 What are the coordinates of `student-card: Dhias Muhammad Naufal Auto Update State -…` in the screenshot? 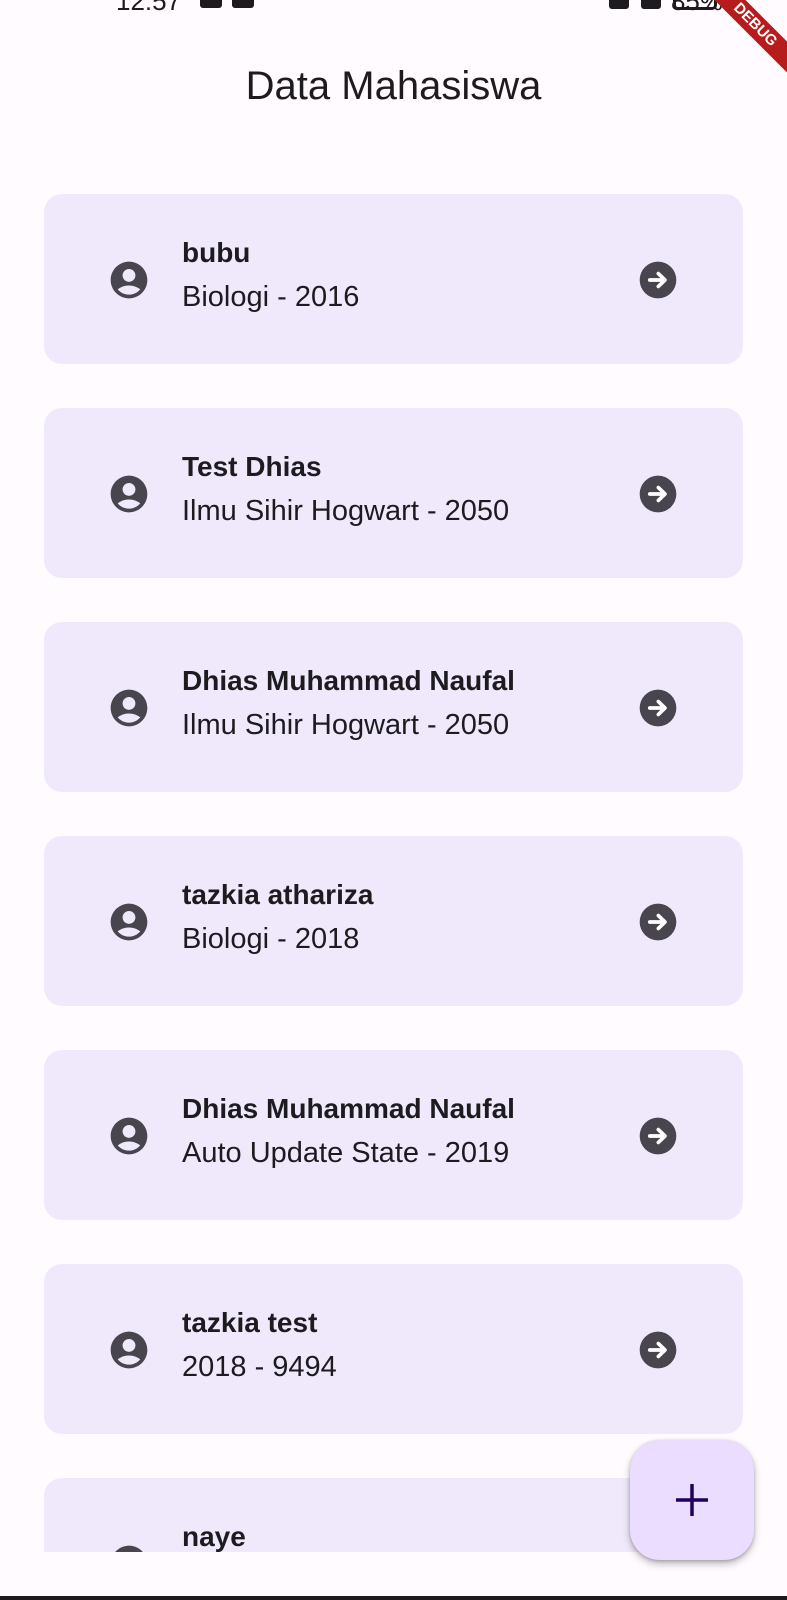 It's located at (393, 1135).